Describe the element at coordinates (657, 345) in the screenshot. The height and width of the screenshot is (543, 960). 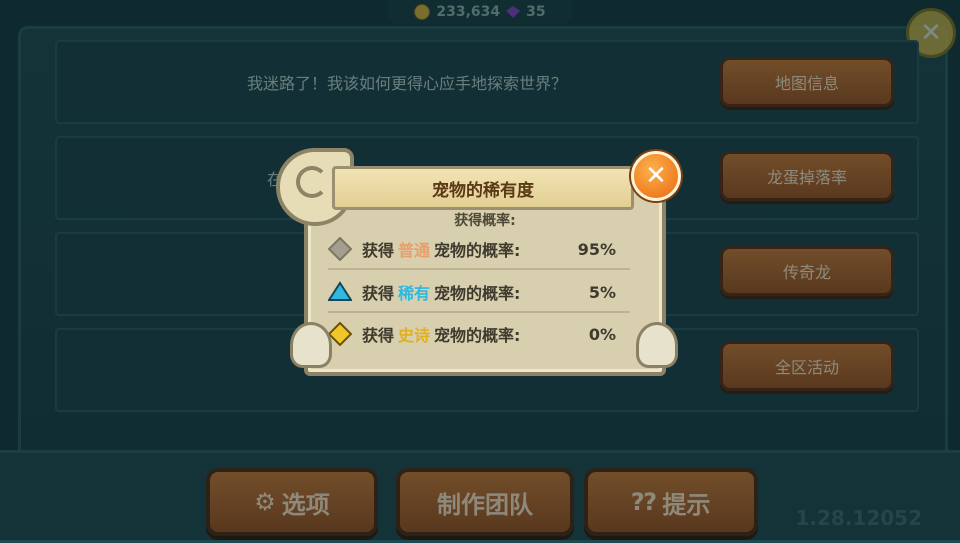
I see `right-beast-ornament-icon` at that location.